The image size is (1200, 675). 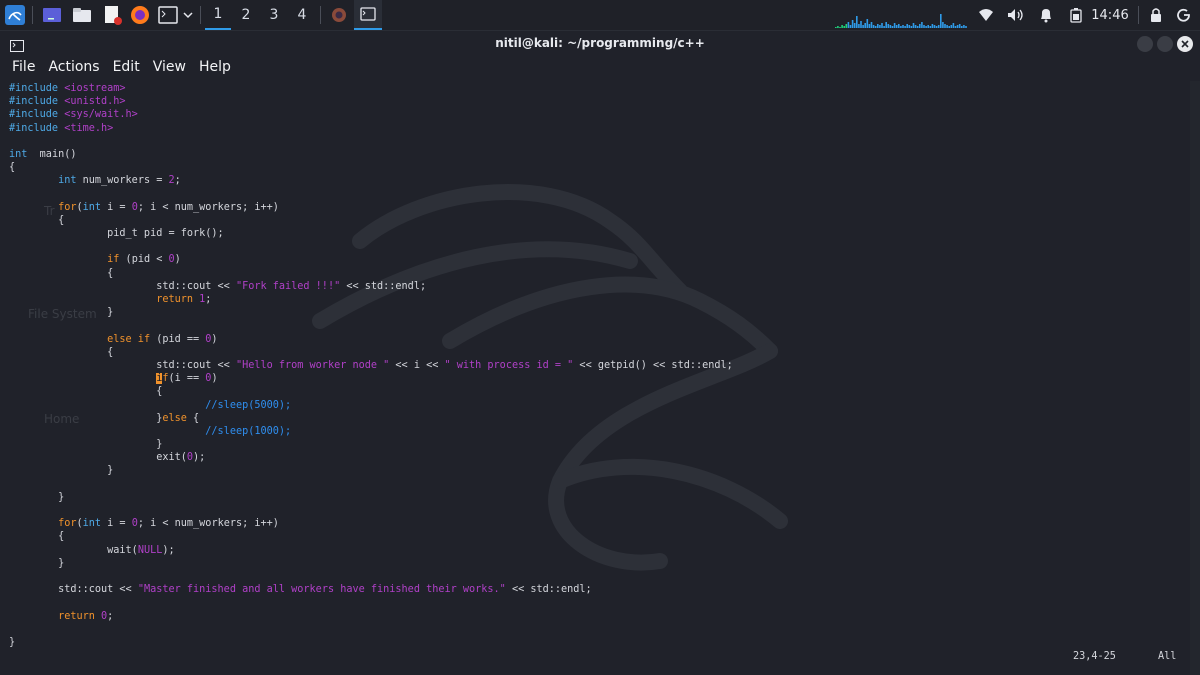 What do you see at coordinates (188, 15) in the screenshot?
I see `chevron-down-icon` at bounding box center [188, 15].